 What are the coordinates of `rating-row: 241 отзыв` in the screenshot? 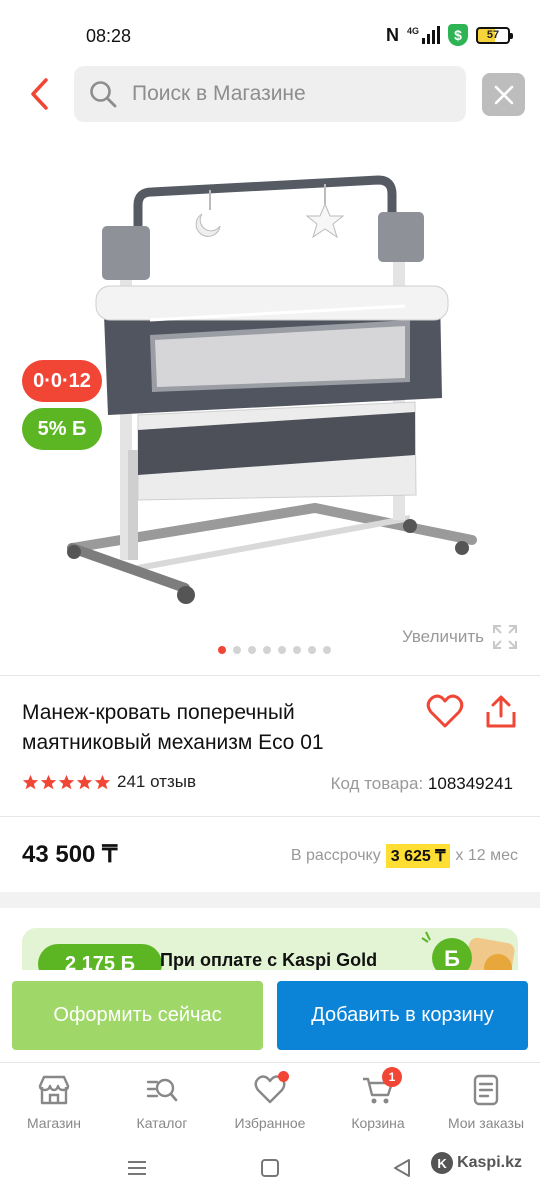 It's located at (109, 782).